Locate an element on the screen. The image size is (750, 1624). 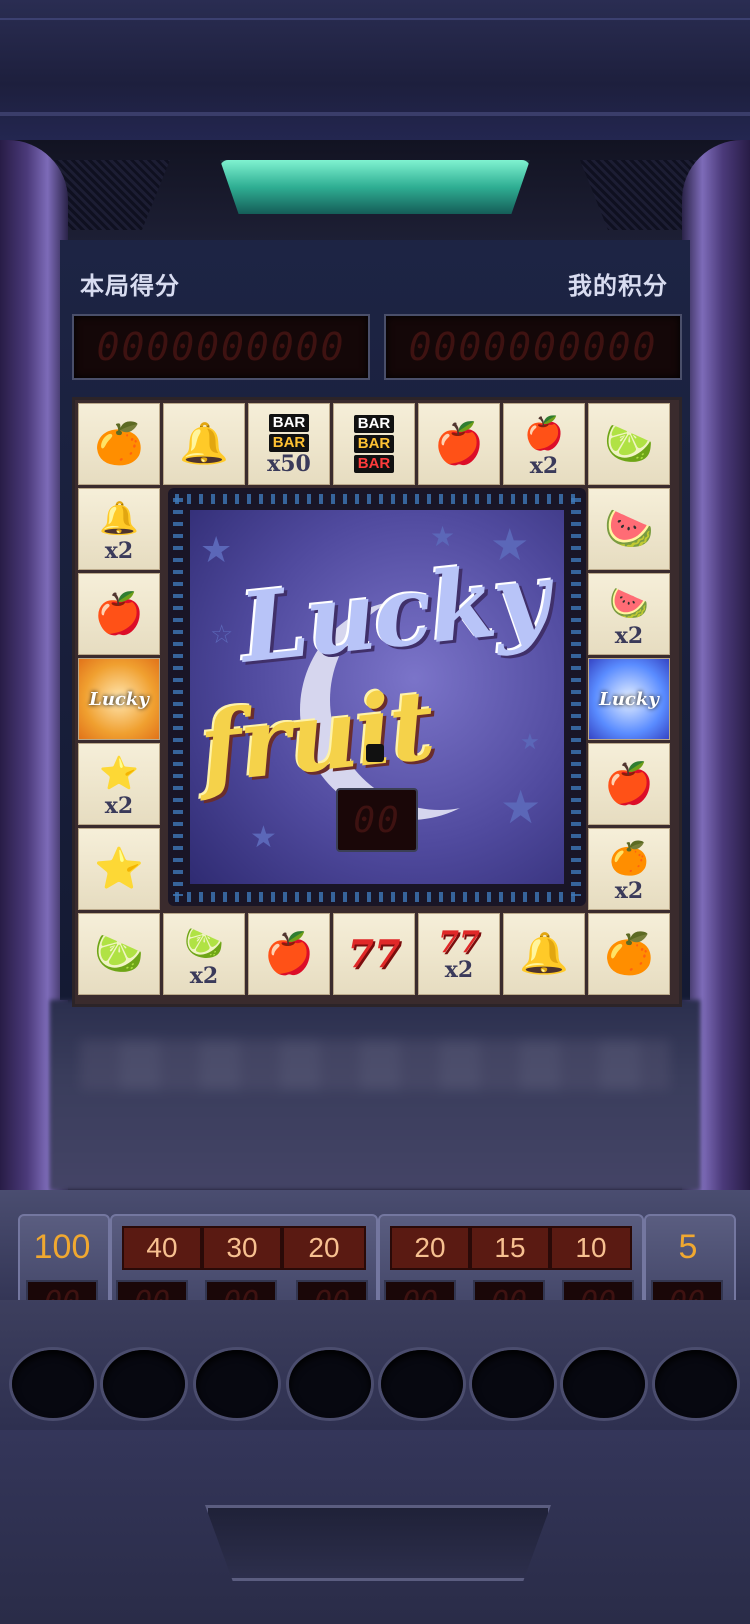
center-led-display: 00 is located at coordinates (377, 820).